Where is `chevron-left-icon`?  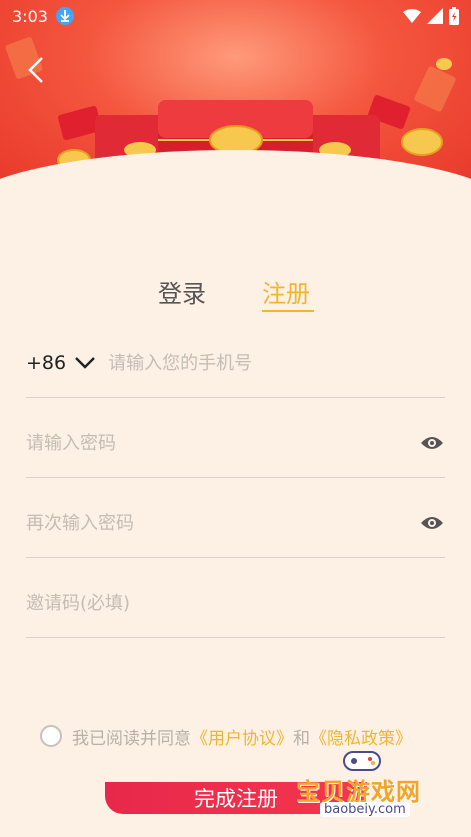
chevron-left-icon is located at coordinates (35, 70).